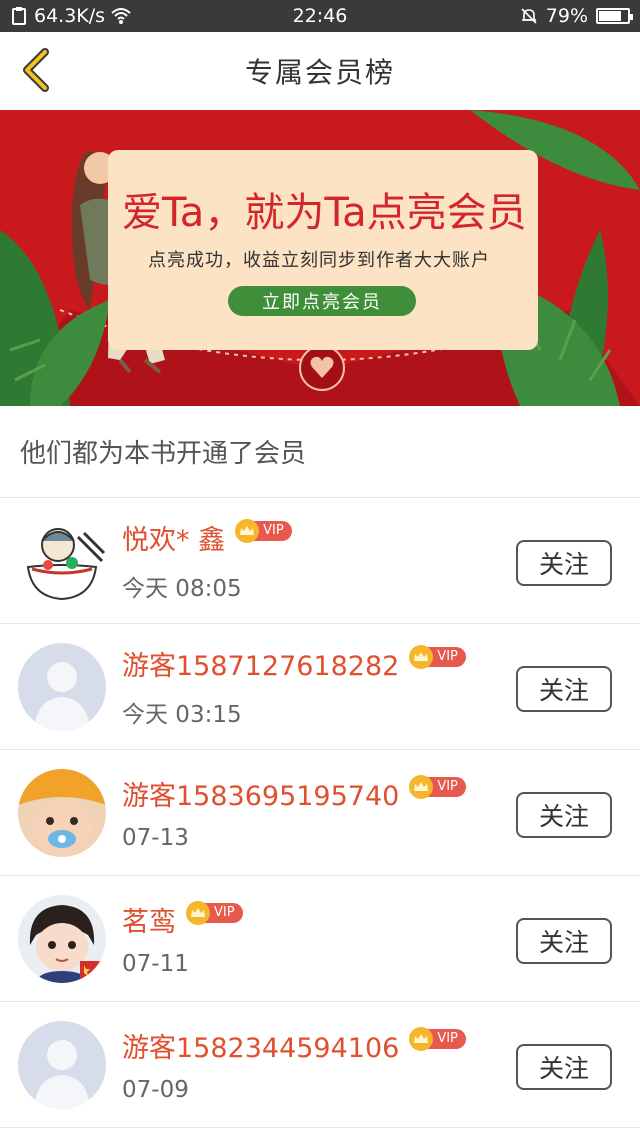 Image resolution: width=640 pixels, height=1138 pixels. What do you see at coordinates (324, 213) in the screenshot?
I see `banner-headline: 爱Ta，就为Ta点亮会员` at bounding box center [324, 213].